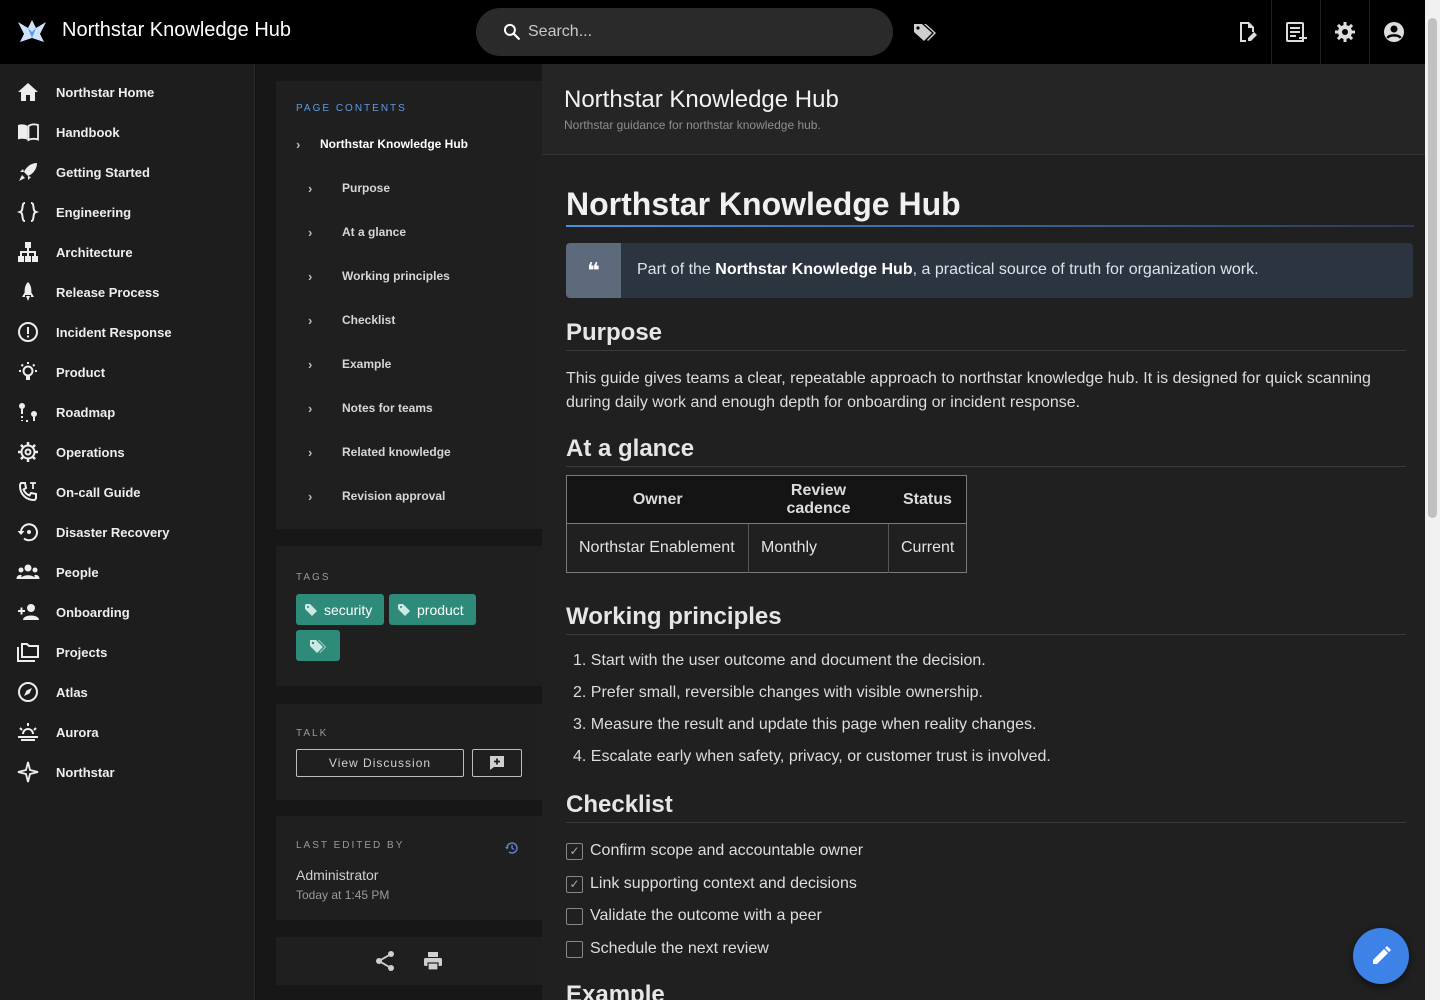  What do you see at coordinates (127, 612) in the screenshot?
I see `sidebar-item-onboarding: Onboarding` at bounding box center [127, 612].